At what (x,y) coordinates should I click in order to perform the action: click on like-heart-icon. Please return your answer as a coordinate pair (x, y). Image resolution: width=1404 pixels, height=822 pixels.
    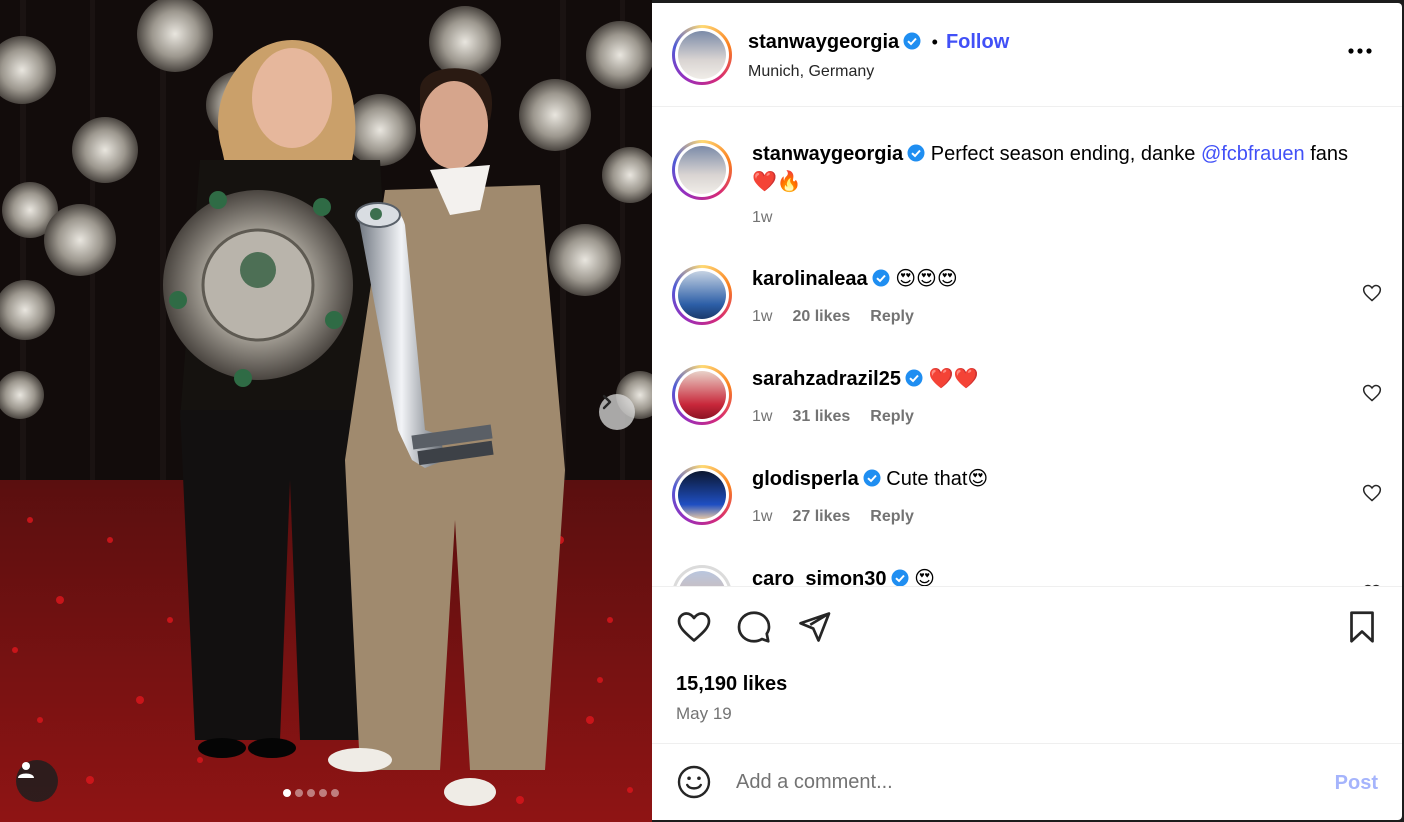
    Looking at the image, I should click on (694, 627).